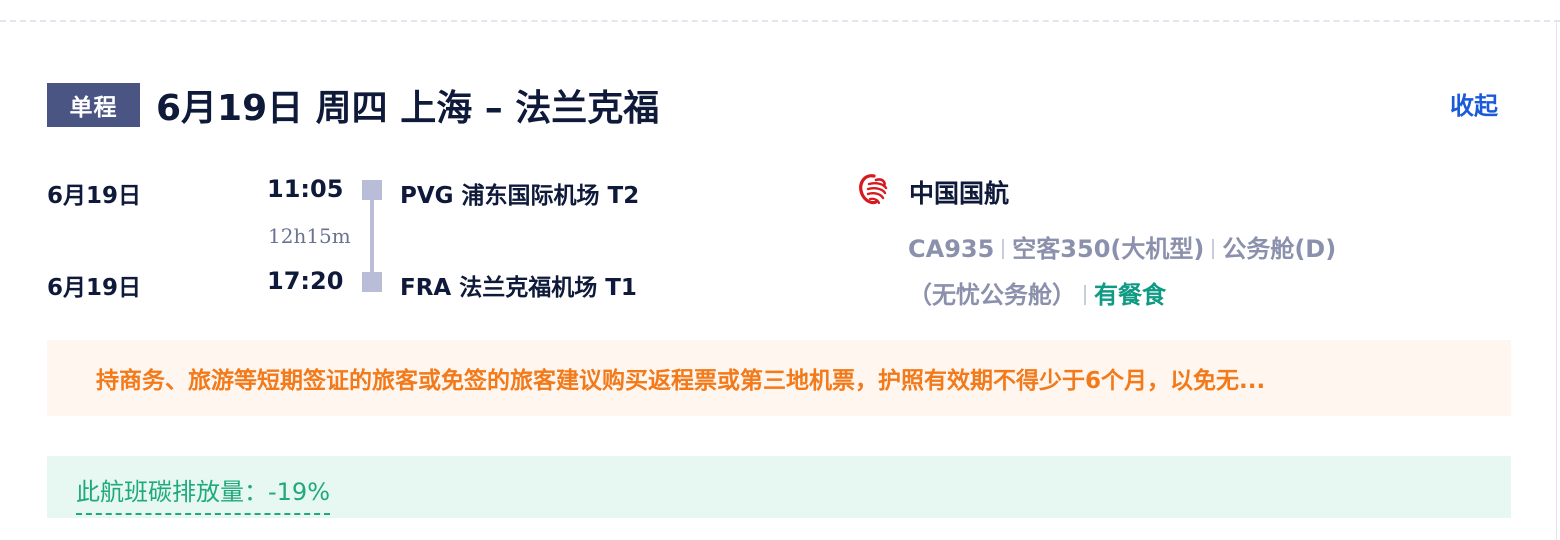 The height and width of the screenshot is (540, 1560). I want to click on departure-airport: PVG 浦东国际机场 T2, so click(520, 196).